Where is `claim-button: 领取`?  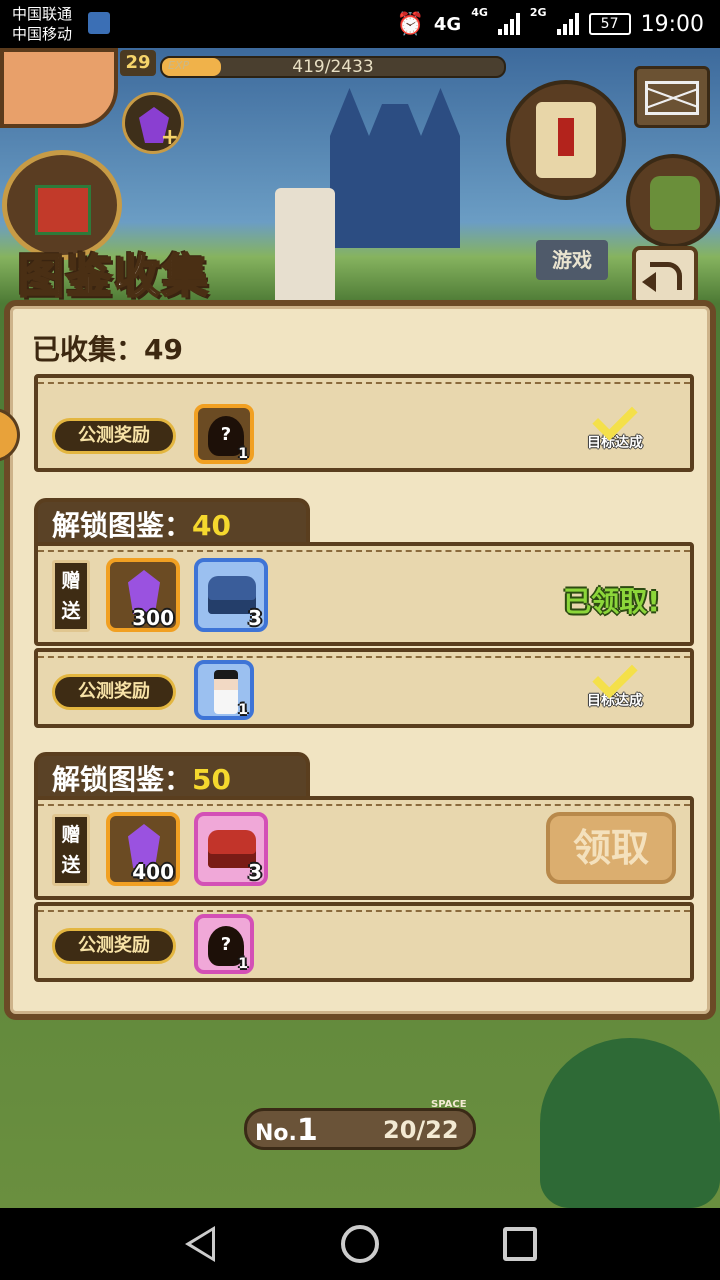 claim-button: 领取 is located at coordinates (611, 848).